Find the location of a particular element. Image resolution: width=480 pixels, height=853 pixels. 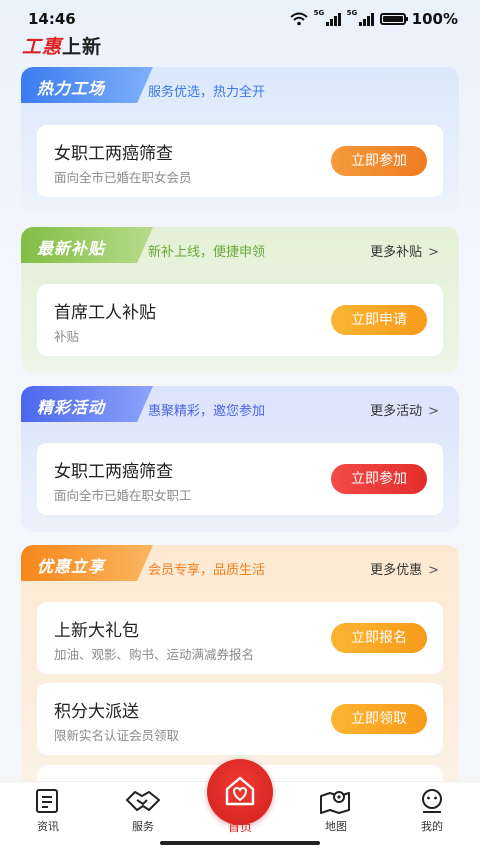

more-activities-link: 更多活动 > is located at coordinates (404, 409).